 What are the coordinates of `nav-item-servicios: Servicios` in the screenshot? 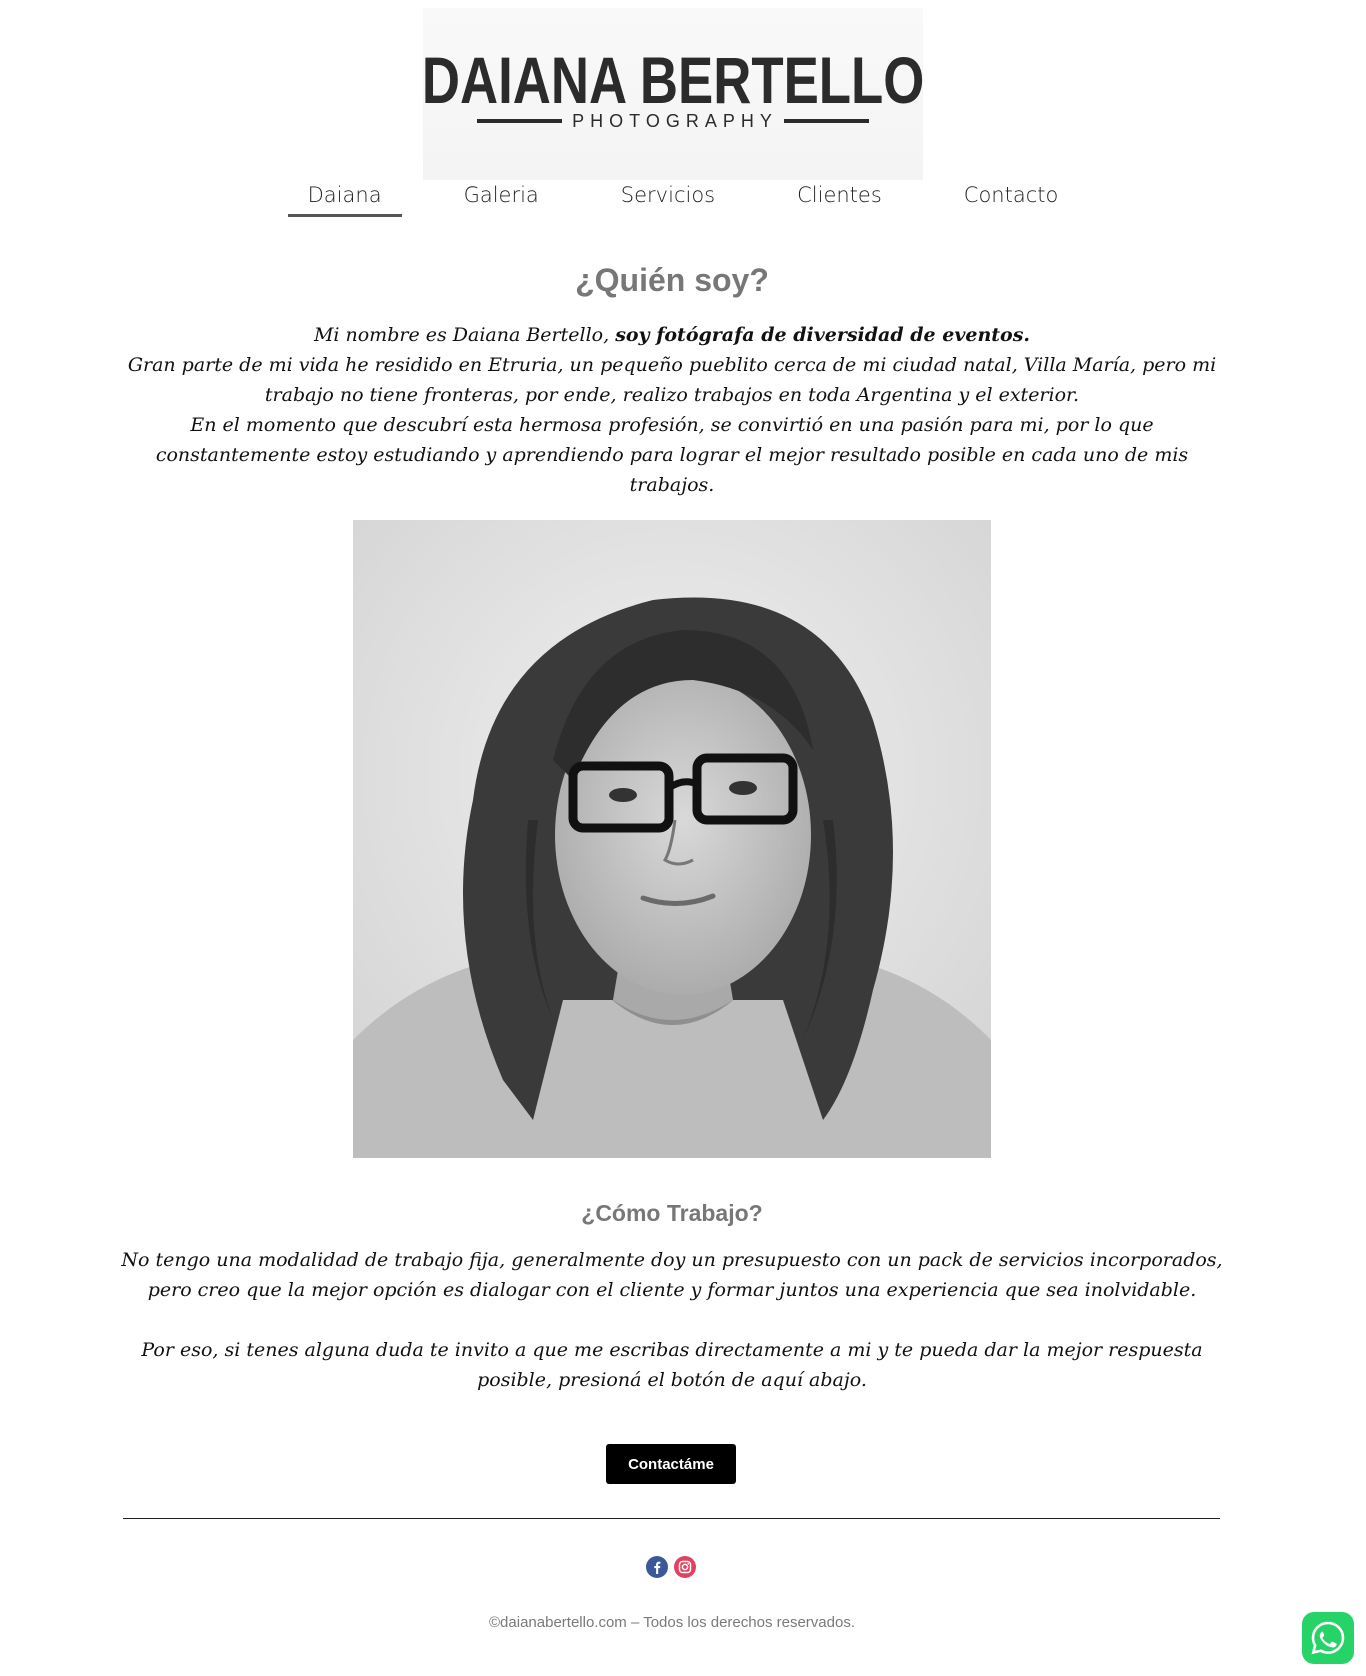 It's located at (668, 196).